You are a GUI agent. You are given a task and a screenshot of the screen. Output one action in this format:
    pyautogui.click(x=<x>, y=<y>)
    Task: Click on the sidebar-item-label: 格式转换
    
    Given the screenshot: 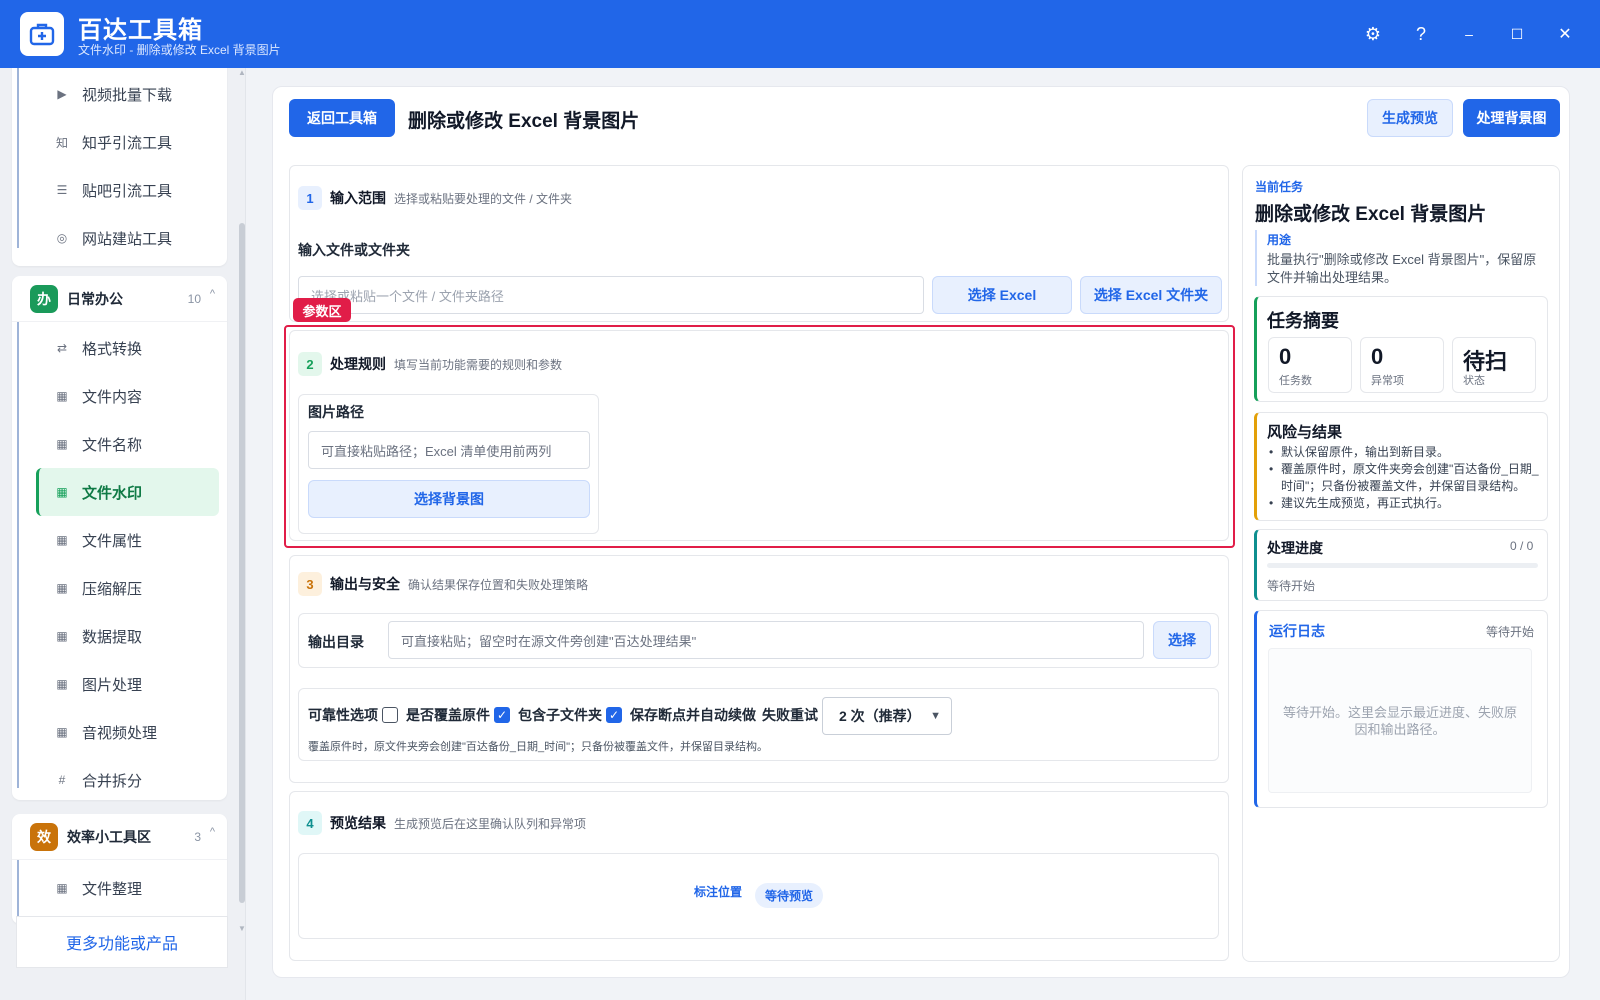 What is the action you would take?
    pyautogui.click(x=112, y=349)
    